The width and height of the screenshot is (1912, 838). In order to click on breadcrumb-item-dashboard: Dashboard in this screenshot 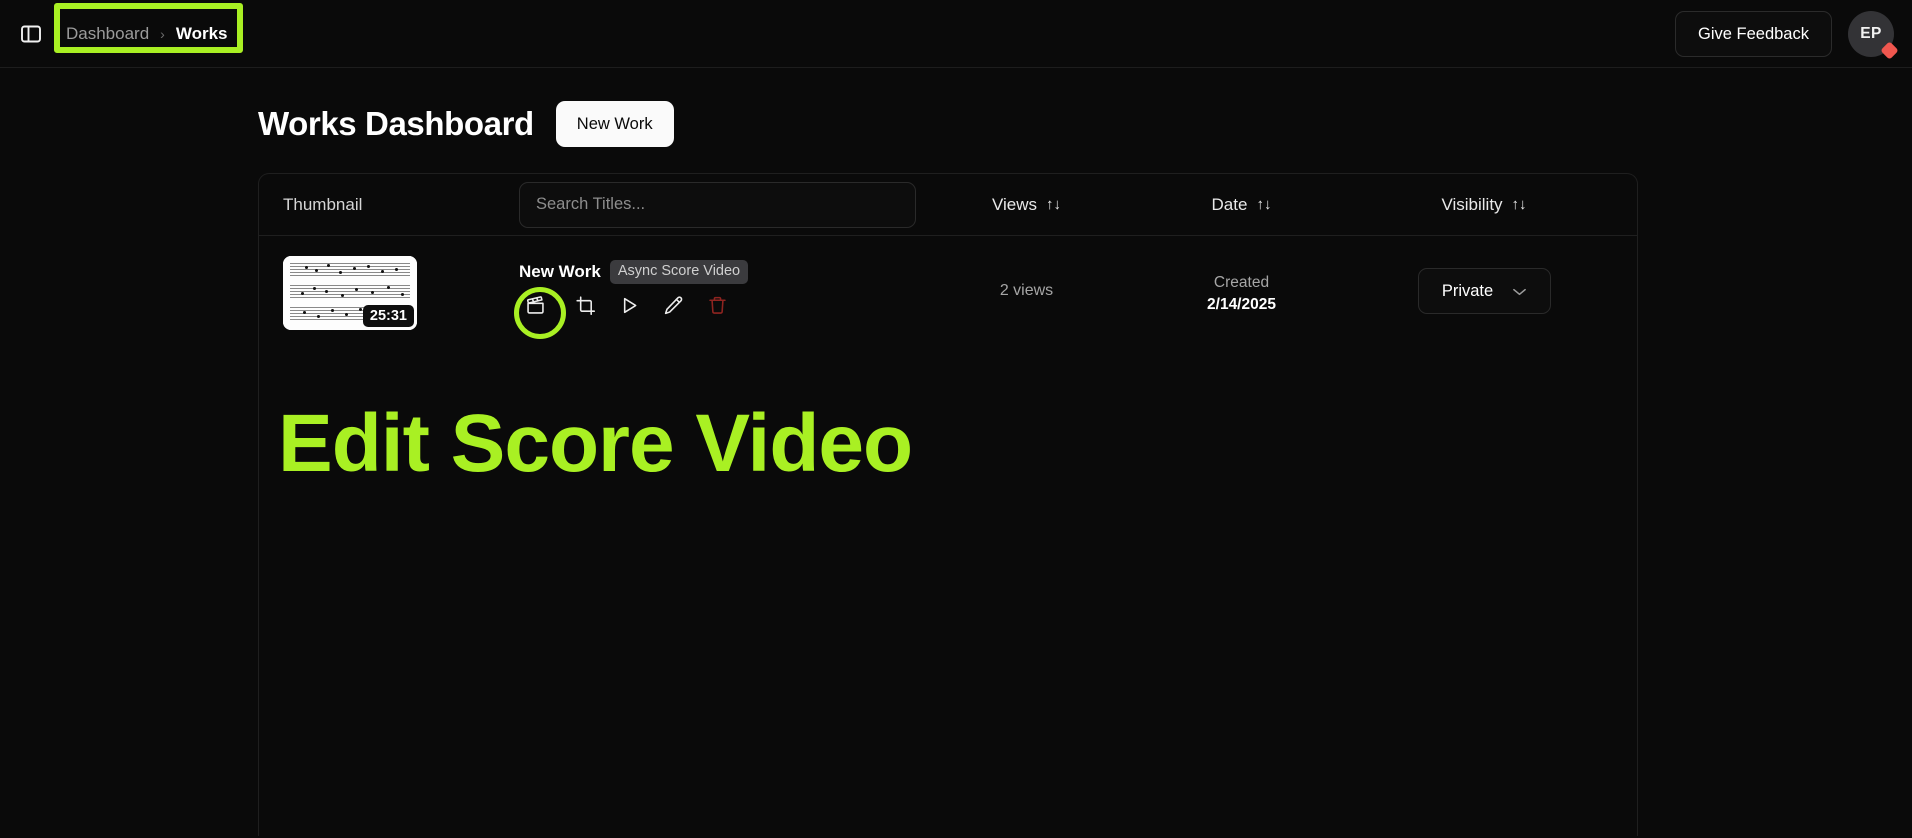, I will do `click(107, 34)`.